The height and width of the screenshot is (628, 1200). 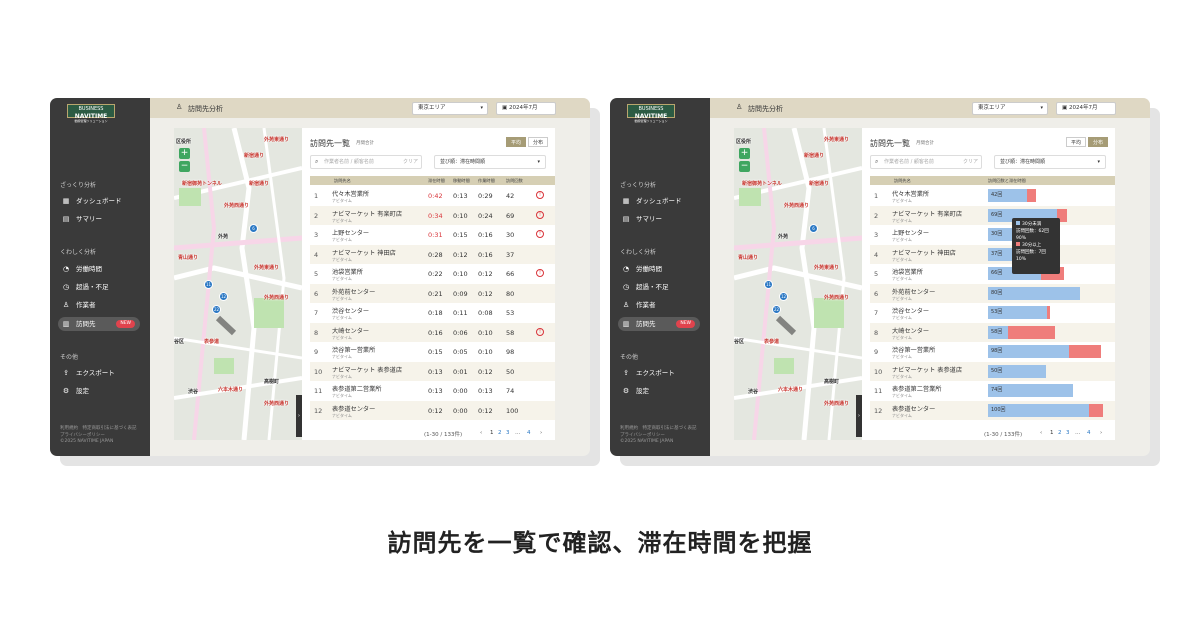 I want to click on table-row: 11 表参道第二営業所 ナビタイム 0:13 0:00 0:13 74, so click(x=432, y=391).